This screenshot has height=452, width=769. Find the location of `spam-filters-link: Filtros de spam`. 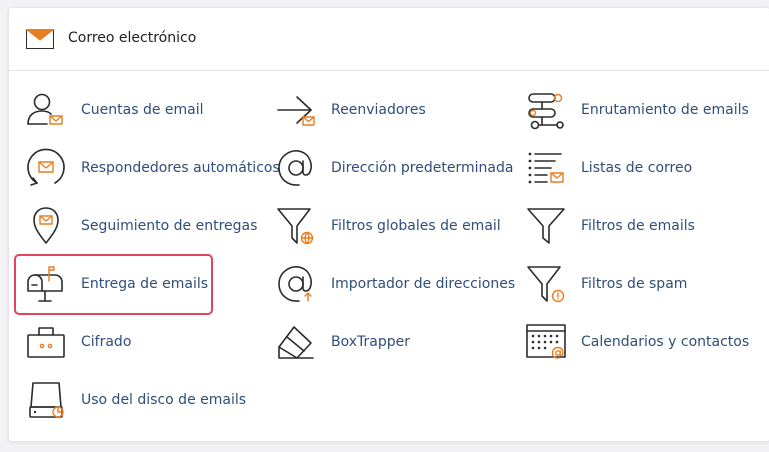

spam-filters-link: Filtros de spam is located at coordinates (606, 284).